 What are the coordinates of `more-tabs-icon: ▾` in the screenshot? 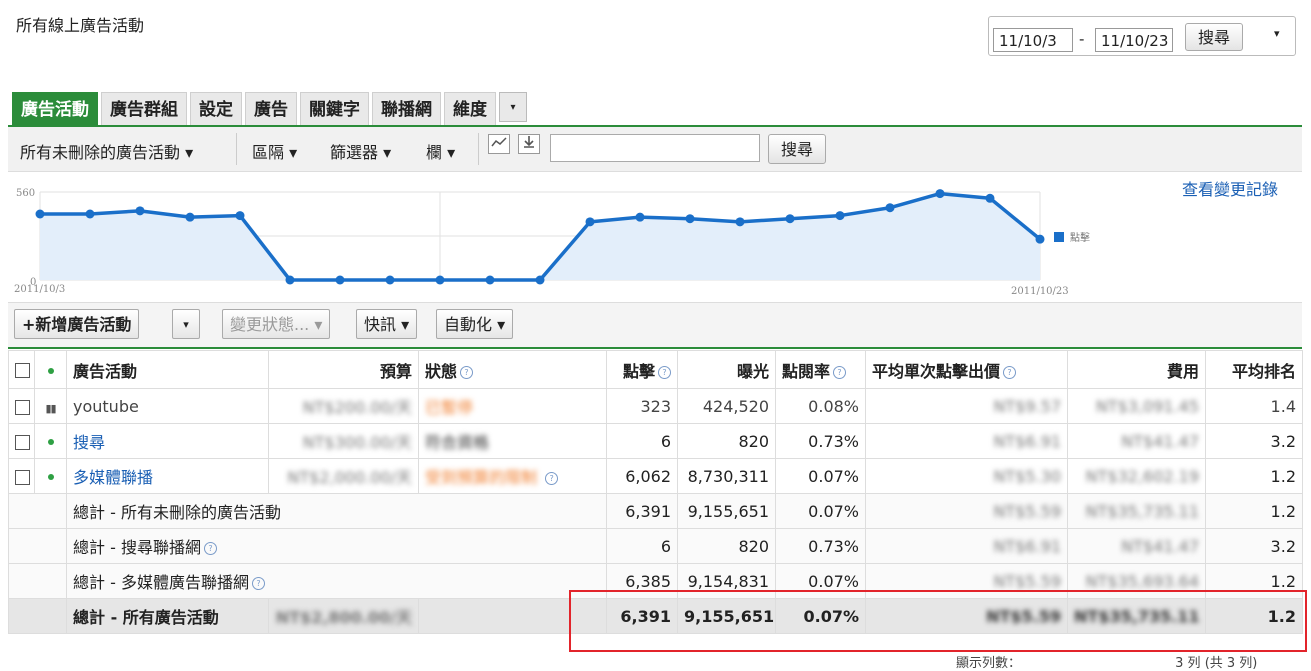 It's located at (513, 107).